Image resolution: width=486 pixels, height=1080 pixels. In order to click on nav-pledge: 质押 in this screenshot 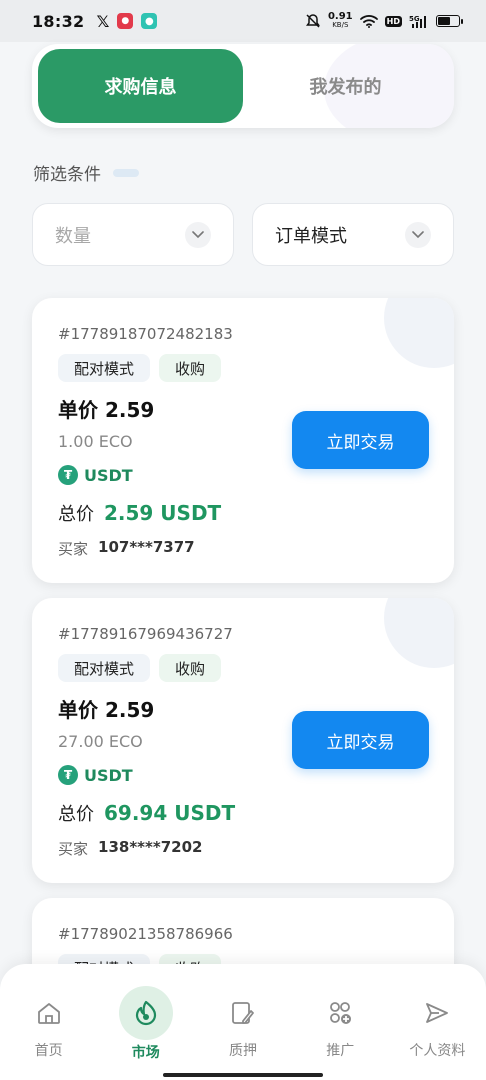, I will do `click(242, 1022)`.